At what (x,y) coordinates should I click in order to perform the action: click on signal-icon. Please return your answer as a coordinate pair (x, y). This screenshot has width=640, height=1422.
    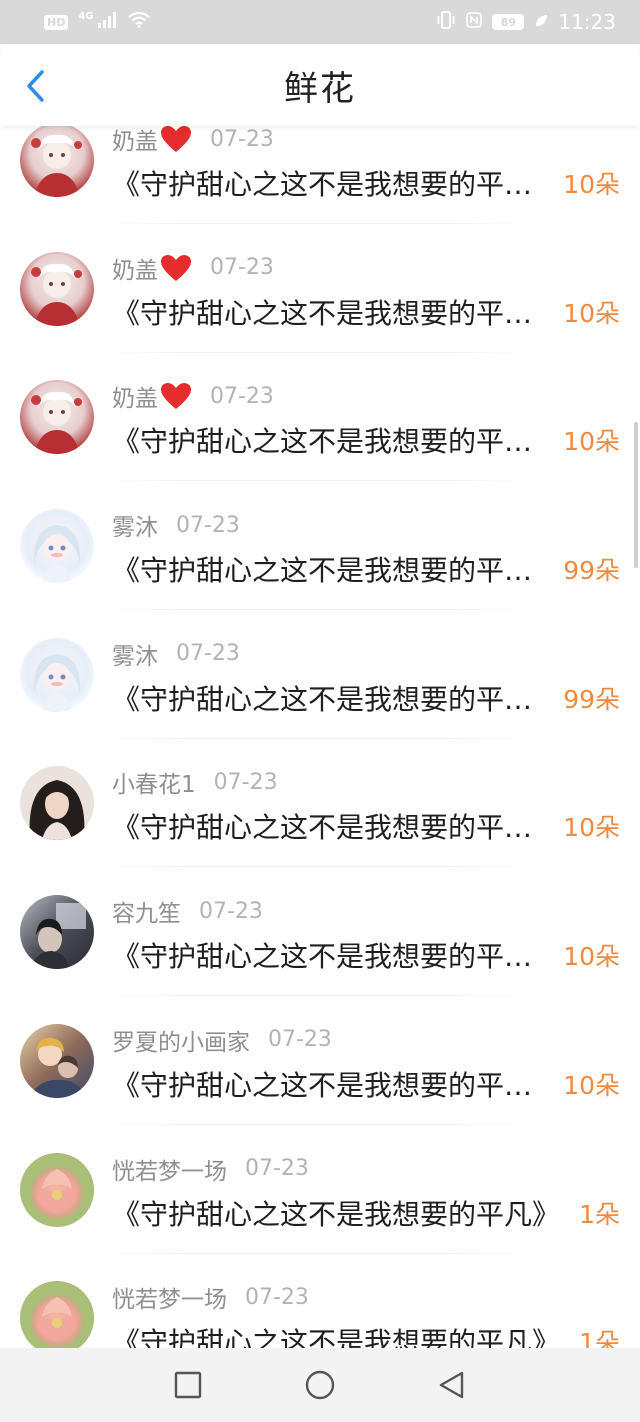
    Looking at the image, I should click on (107, 22).